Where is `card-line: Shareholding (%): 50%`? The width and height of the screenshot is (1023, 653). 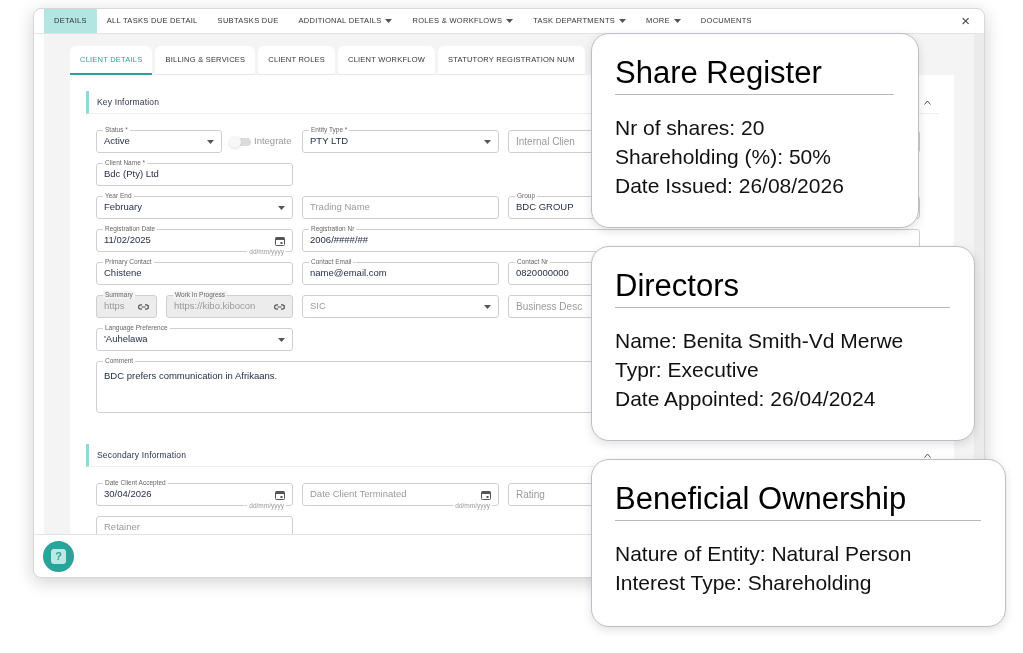 card-line: Shareholding (%): 50% is located at coordinates (723, 157).